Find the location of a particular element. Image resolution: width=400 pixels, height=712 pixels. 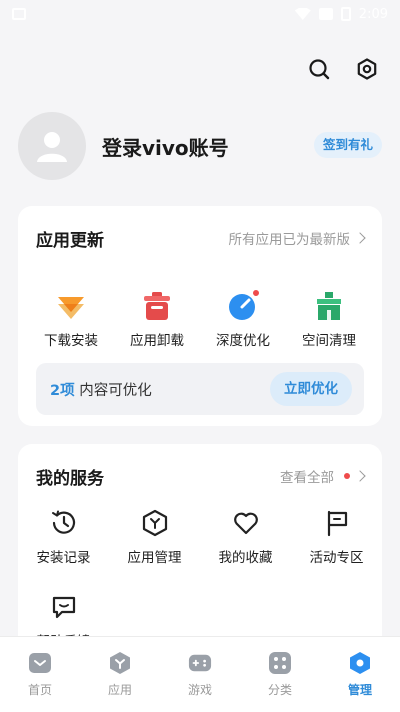

wifi-icon is located at coordinates (302, 14).